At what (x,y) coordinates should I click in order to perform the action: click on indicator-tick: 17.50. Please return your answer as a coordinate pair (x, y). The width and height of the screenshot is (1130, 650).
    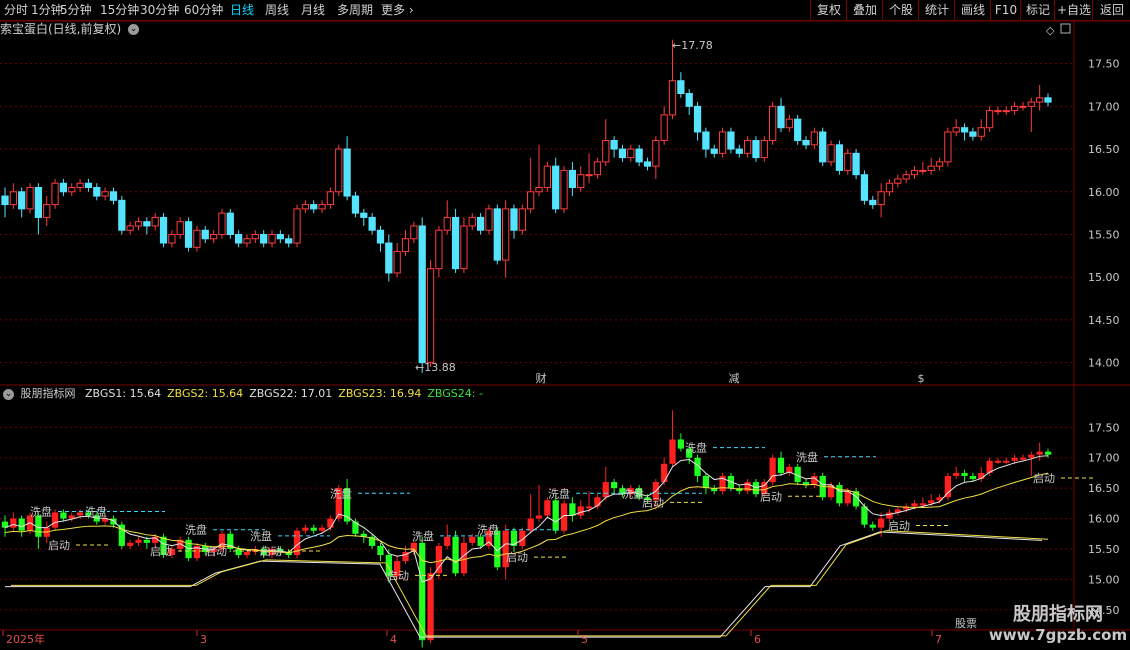
    Looking at the image, I should click on (1104, 427).